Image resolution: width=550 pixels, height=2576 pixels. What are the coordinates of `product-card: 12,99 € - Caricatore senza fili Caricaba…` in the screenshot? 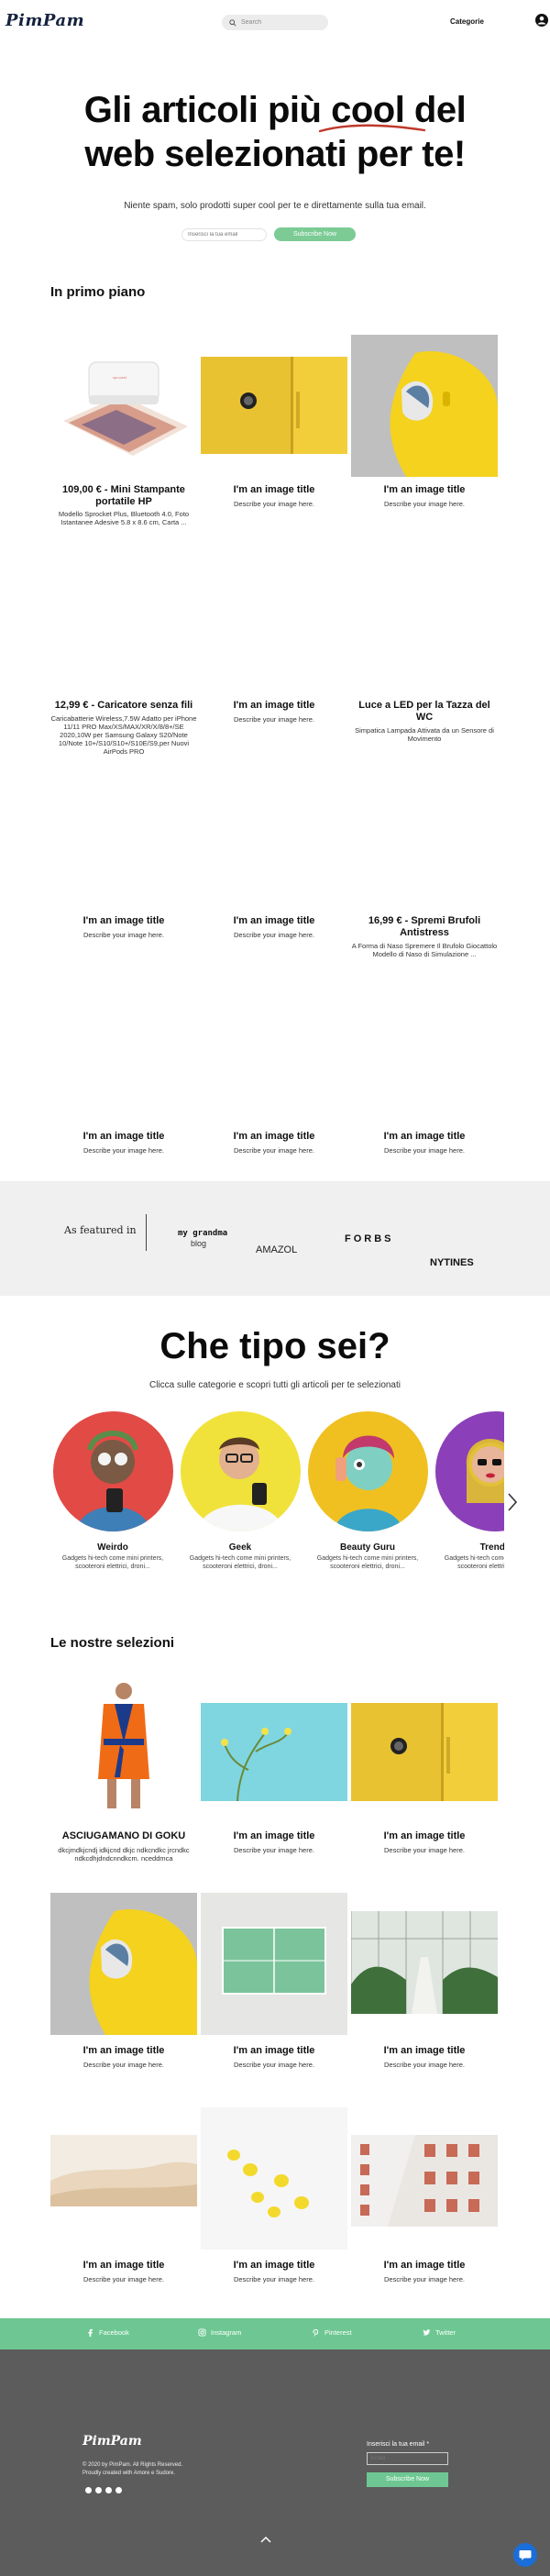 It's located at (123, 653).